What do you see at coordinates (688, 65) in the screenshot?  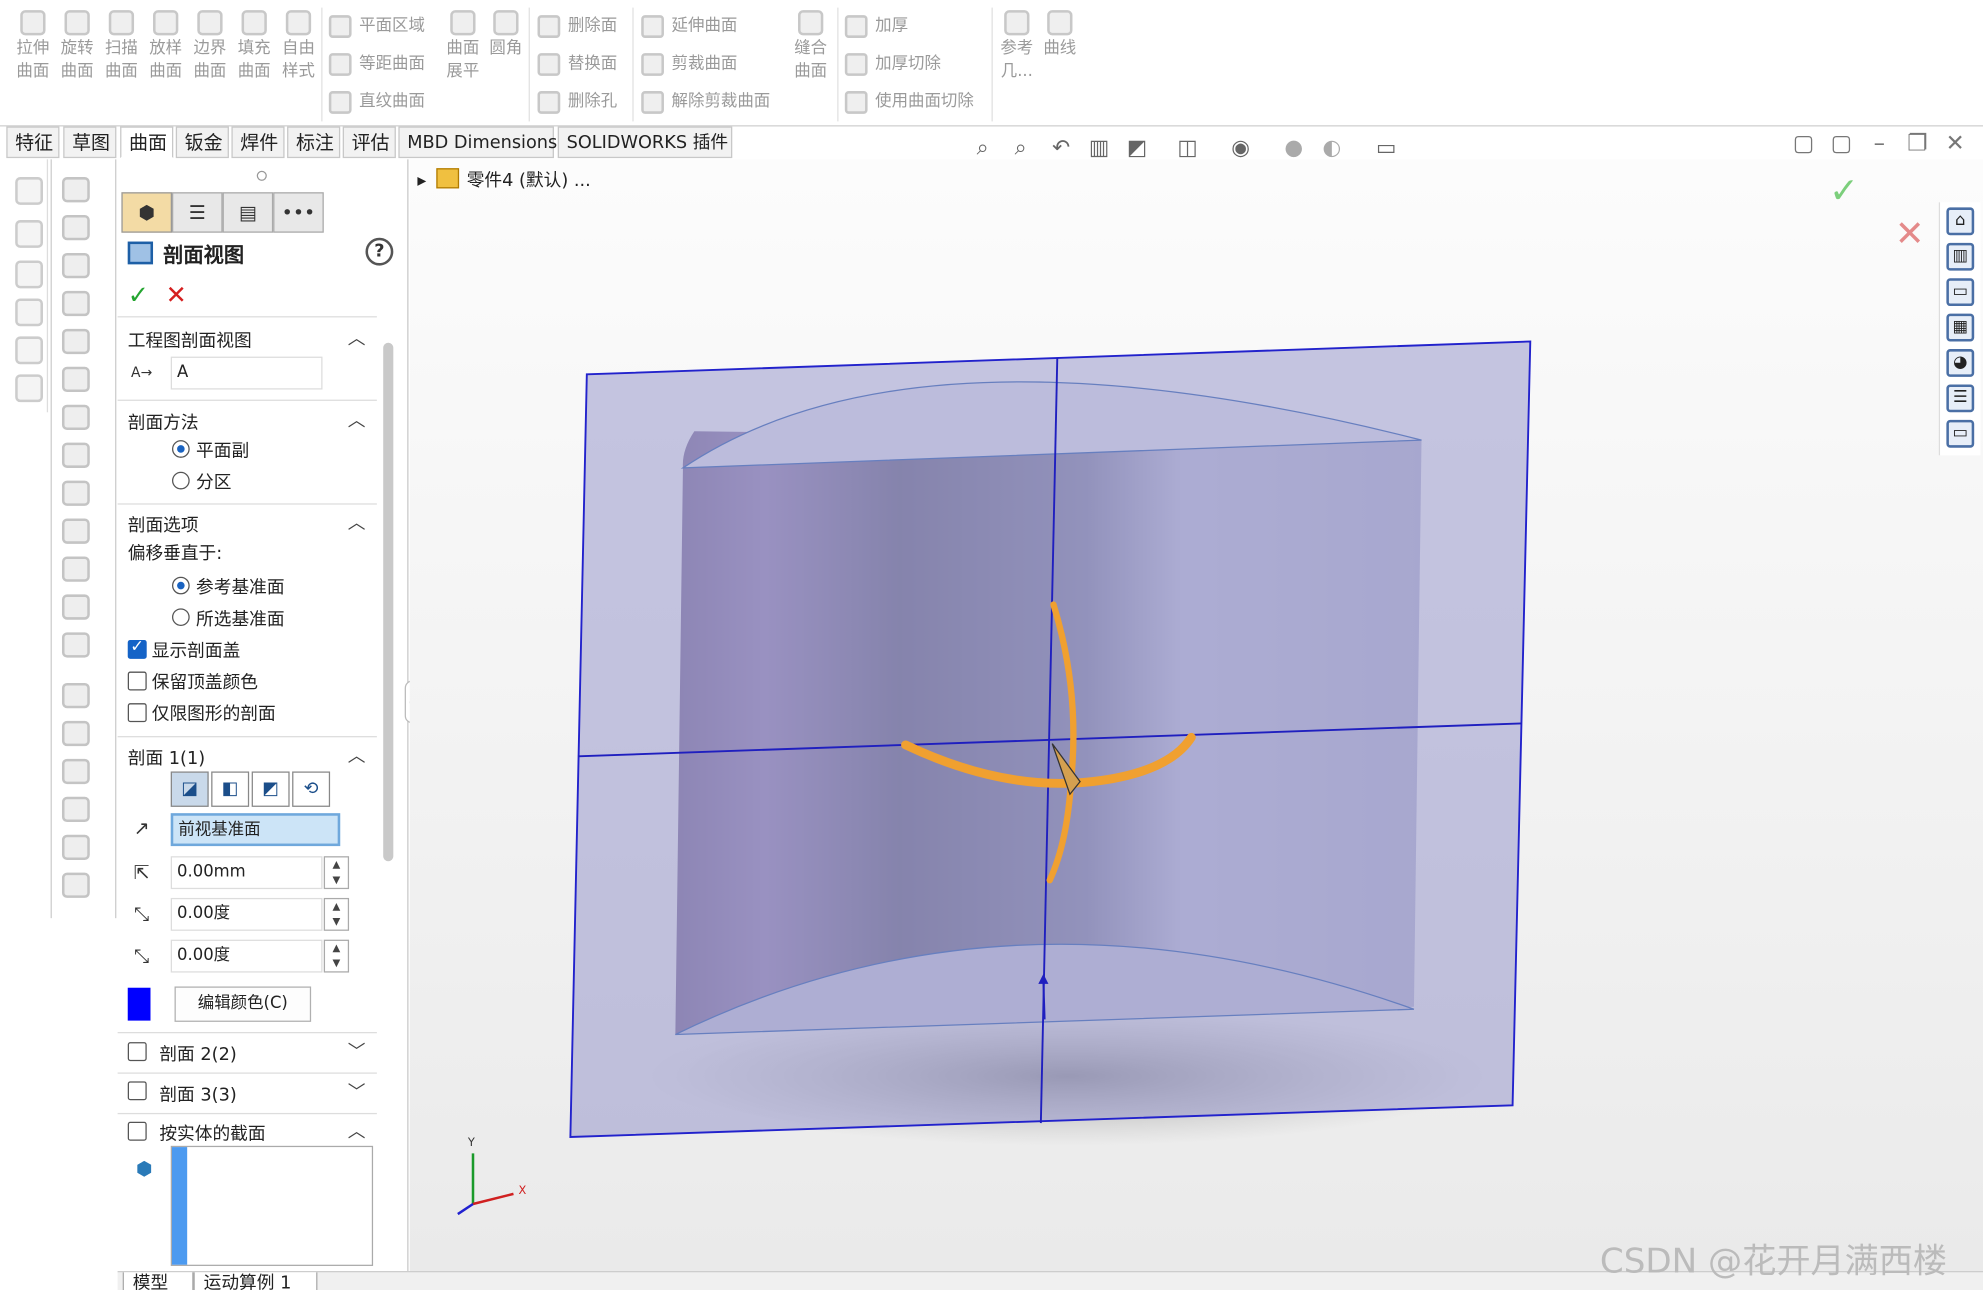 I see `trim-surface-button: 剪裁曲面` at bounding box center [688, 65].